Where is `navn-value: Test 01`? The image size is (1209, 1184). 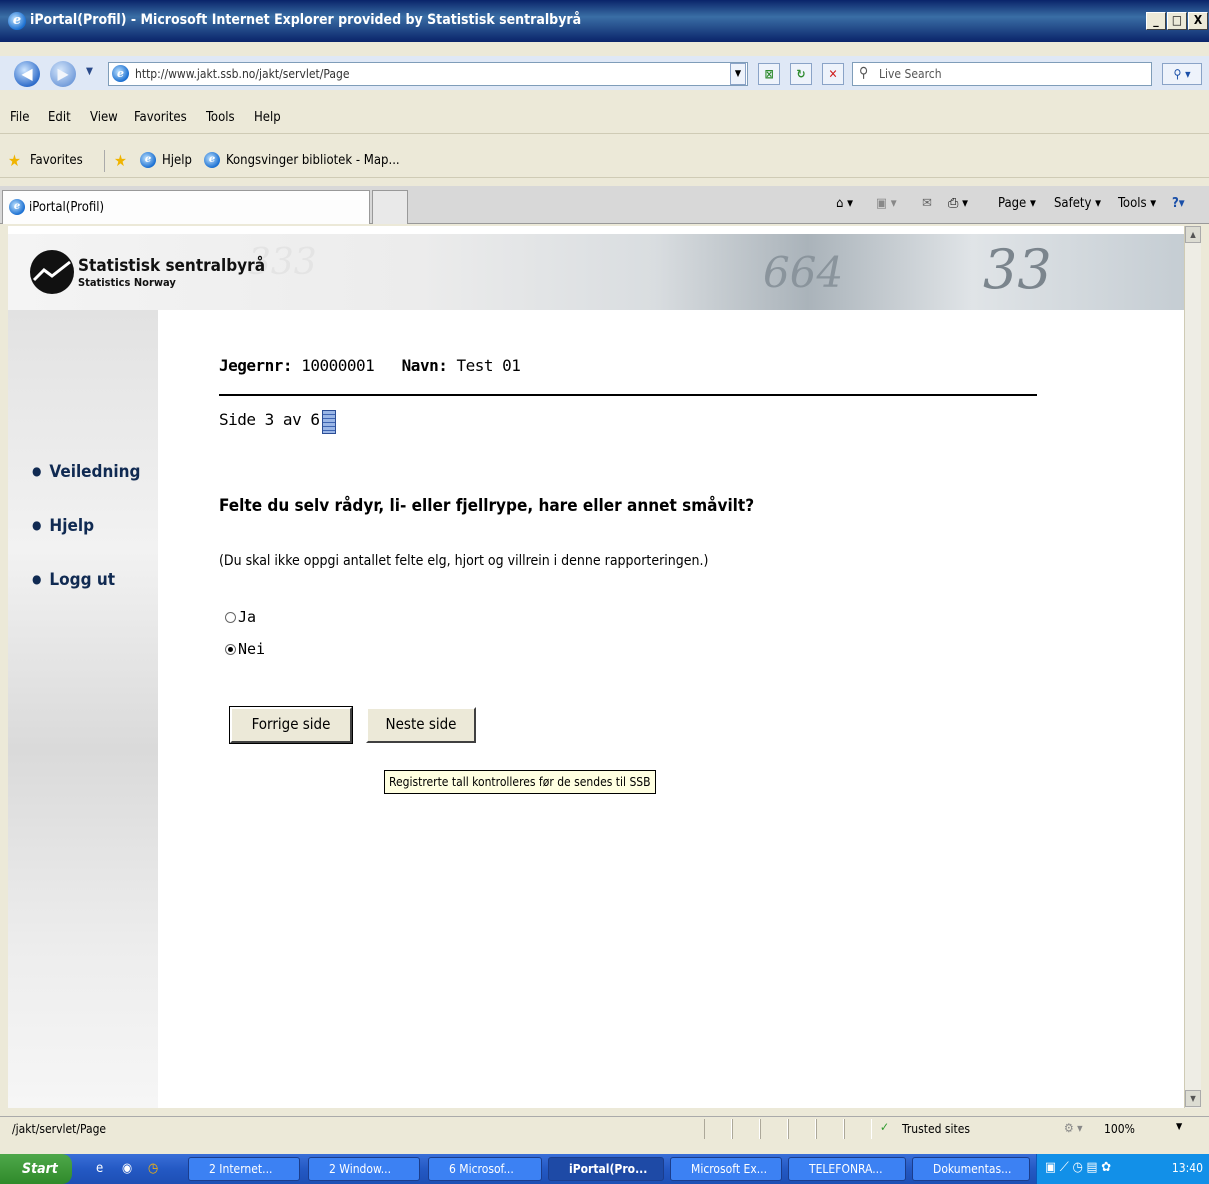 navn-value: Test 01 is located at coordinates (488, 365).